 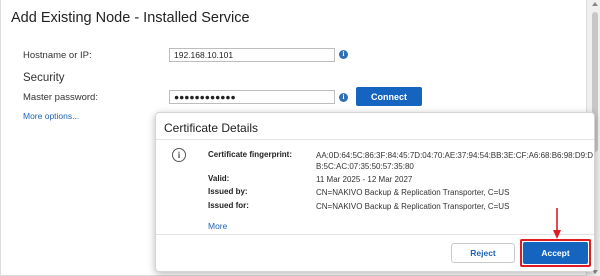 I want to click on fingerprint-label: Certificate fingerprint:, so click(x=250, y=154).